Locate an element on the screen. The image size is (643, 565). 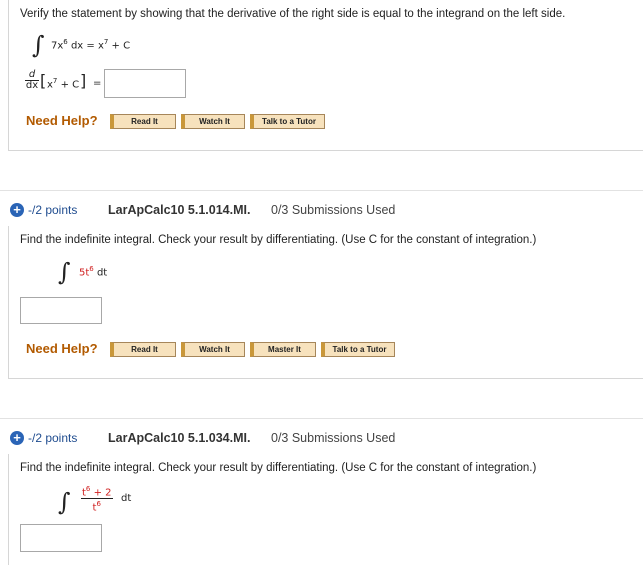
q3-fraction-numerator: t6 + 2 is located at coordinates (97, 492).